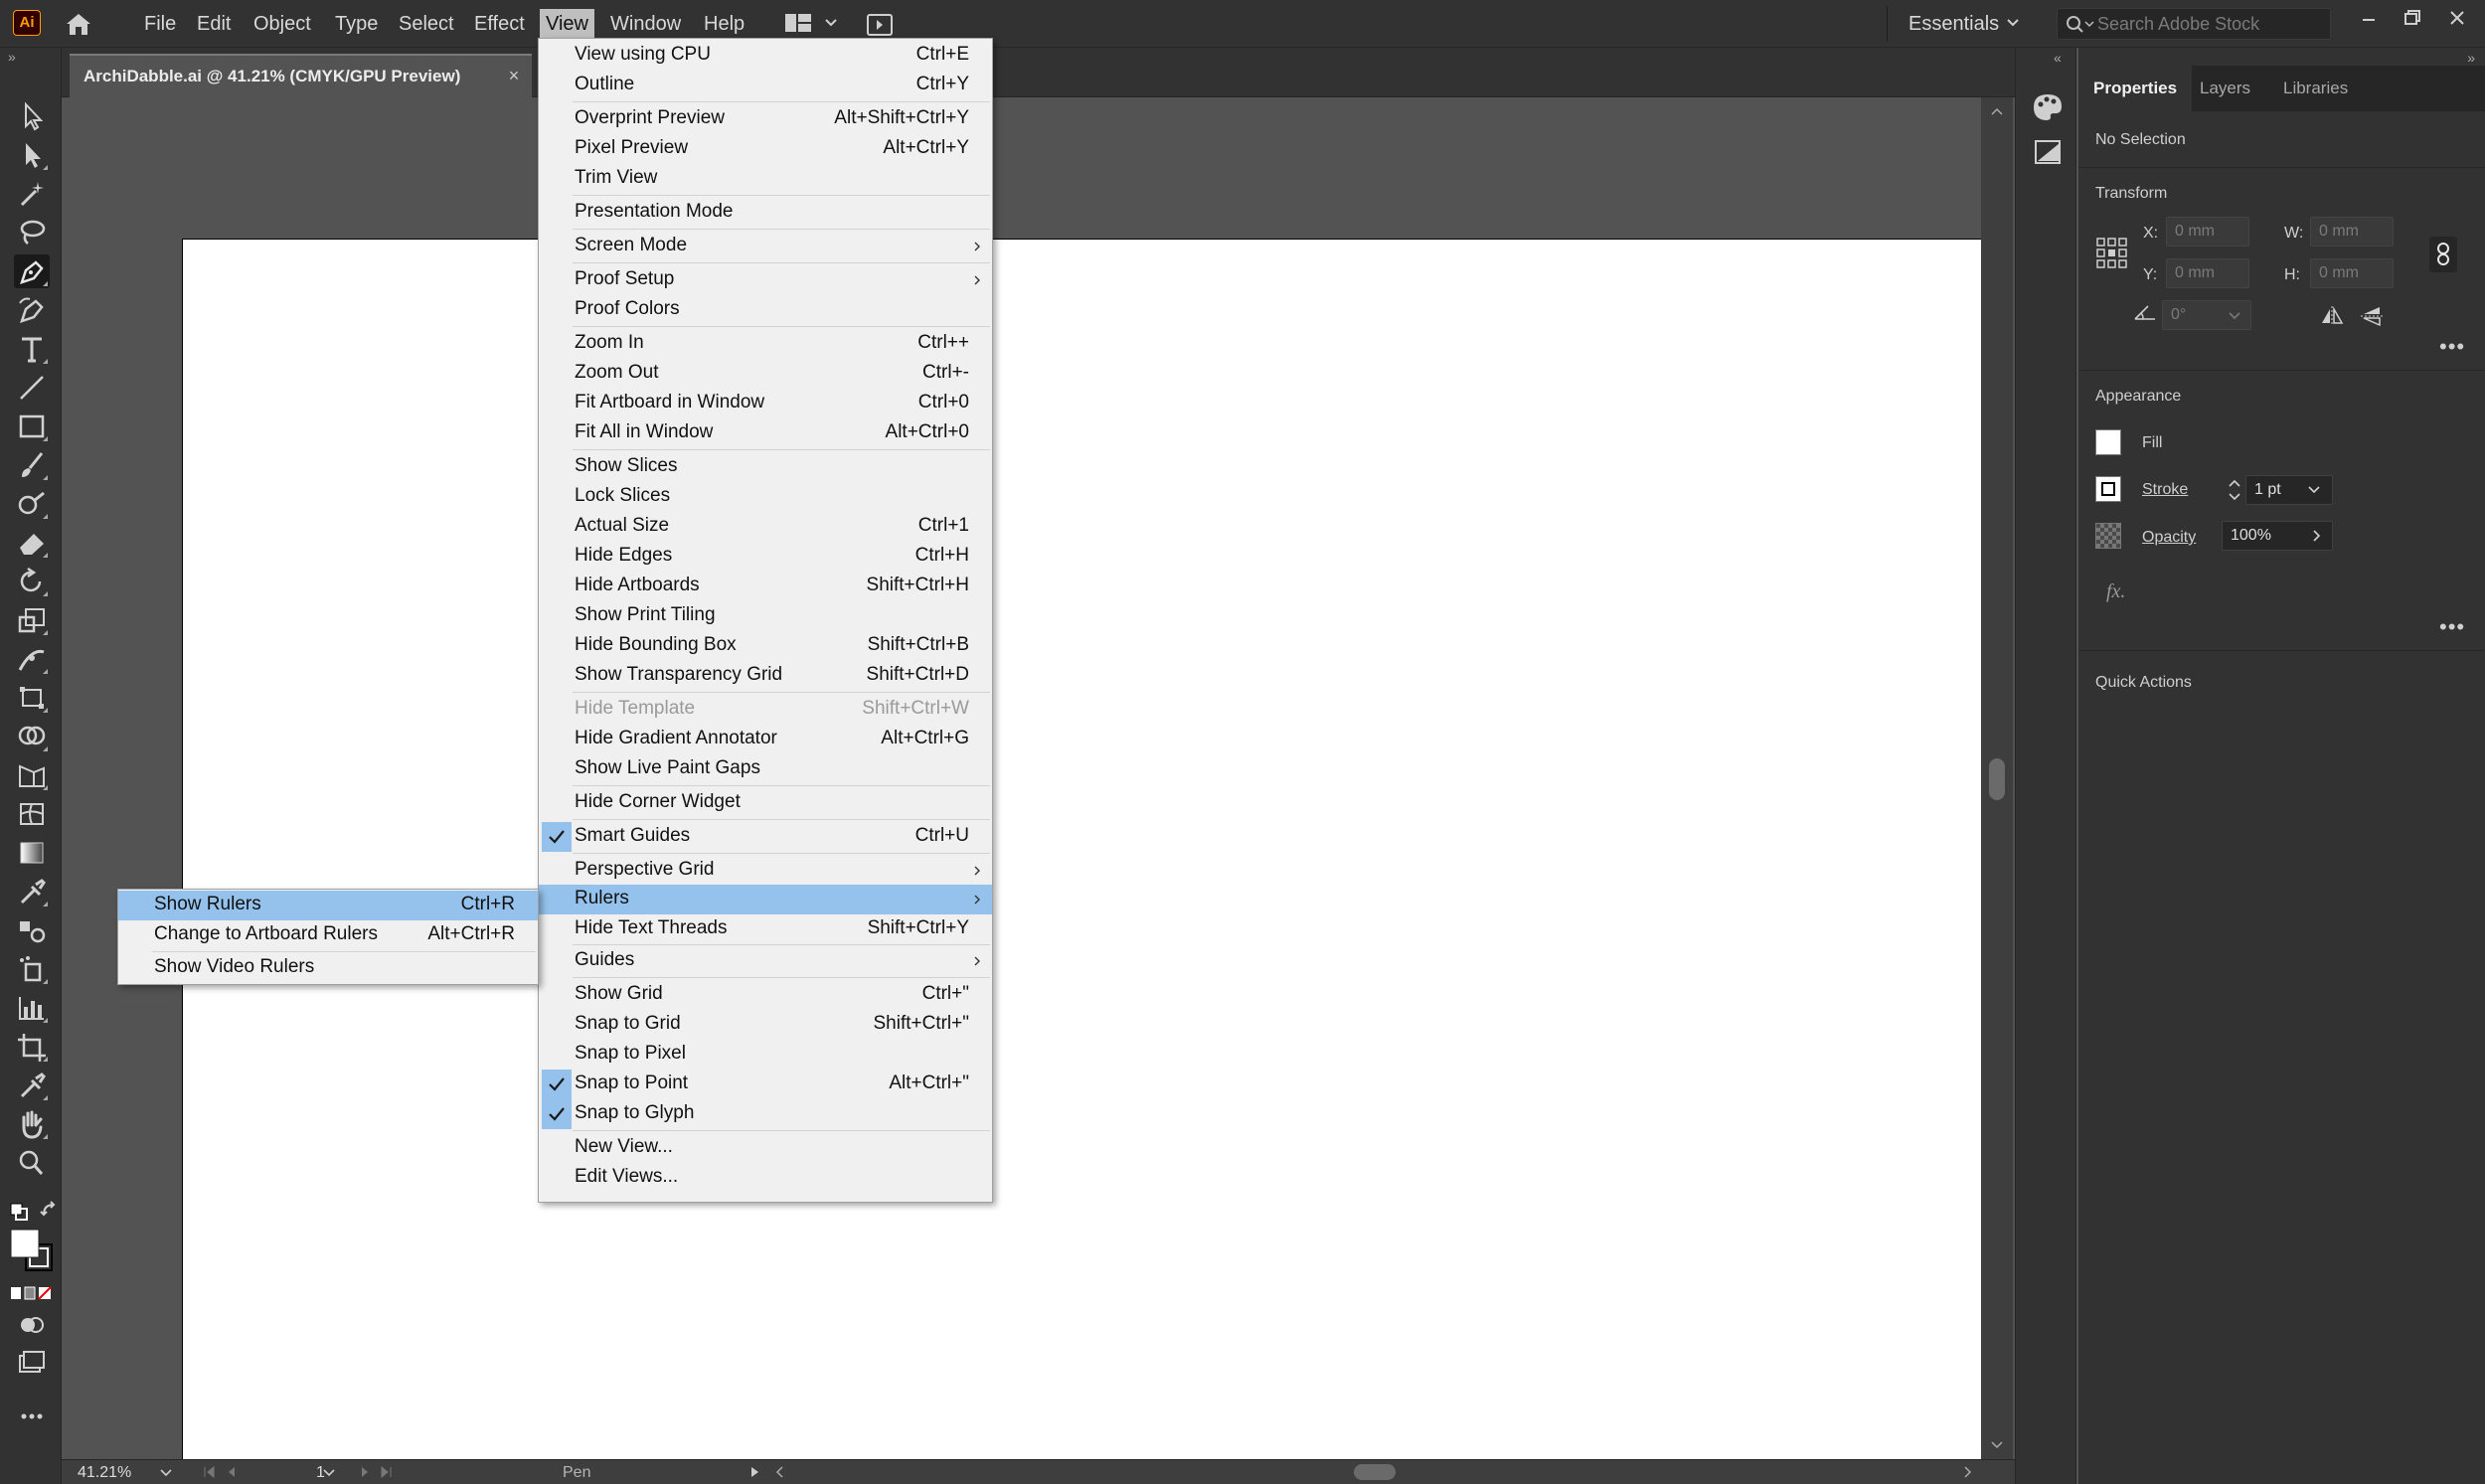  I want to click on horizontal-scroll-thumb, so click(1375, 1472).